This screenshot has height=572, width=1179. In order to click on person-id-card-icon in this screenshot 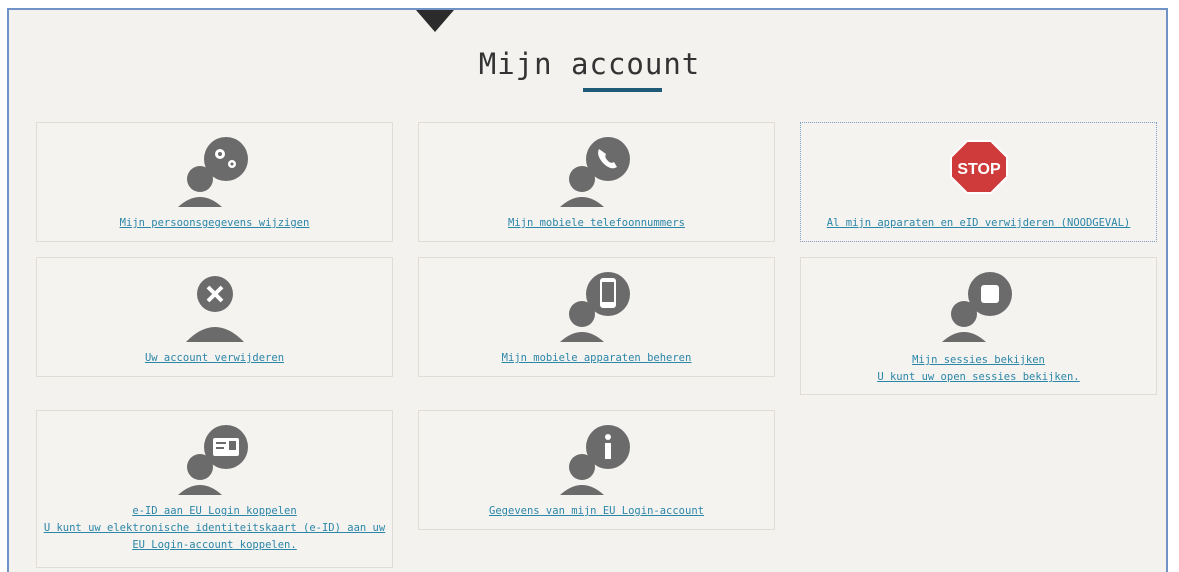, I will do `click(212, 460)`.